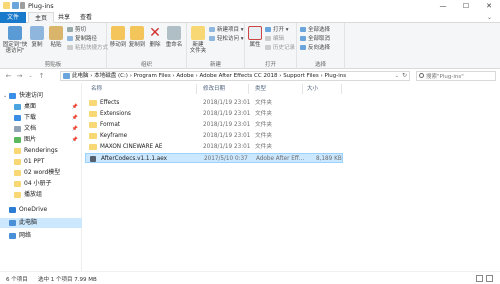  What do you see at coordinates (41, 162) in the screenshot?
I see `nav-item-01-ppt: 01 PPT` at bounding box center [41, 162].